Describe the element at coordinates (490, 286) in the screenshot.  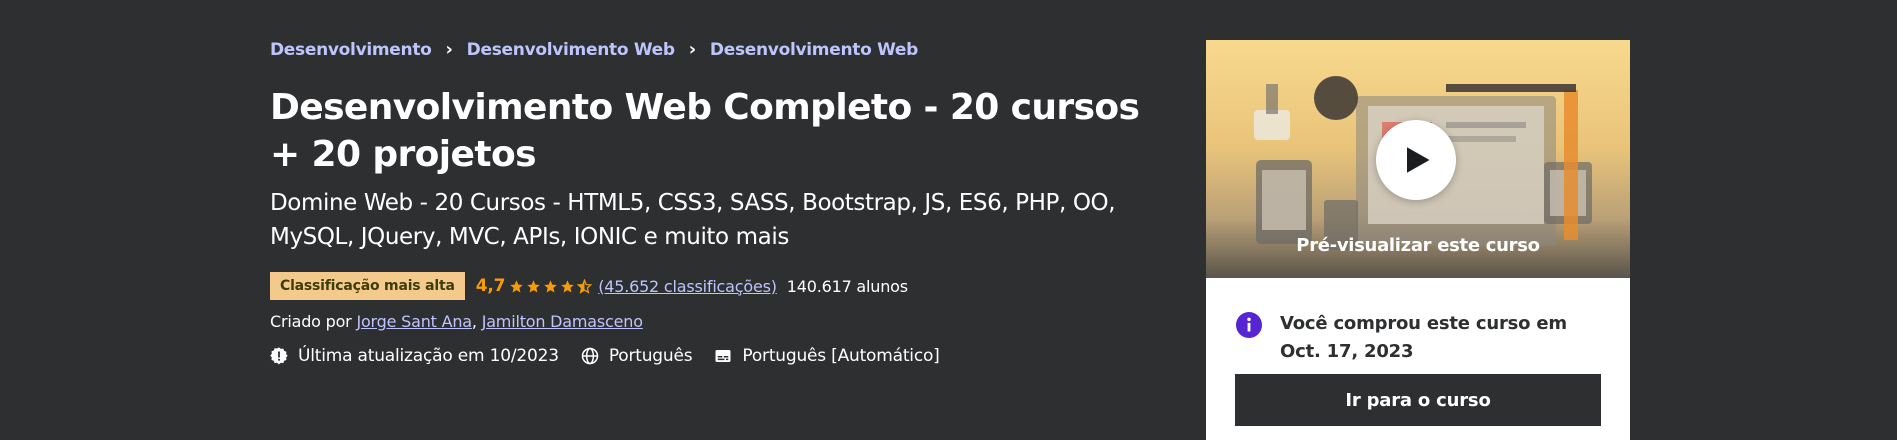
I see `rating-value: 4,7` at that location.